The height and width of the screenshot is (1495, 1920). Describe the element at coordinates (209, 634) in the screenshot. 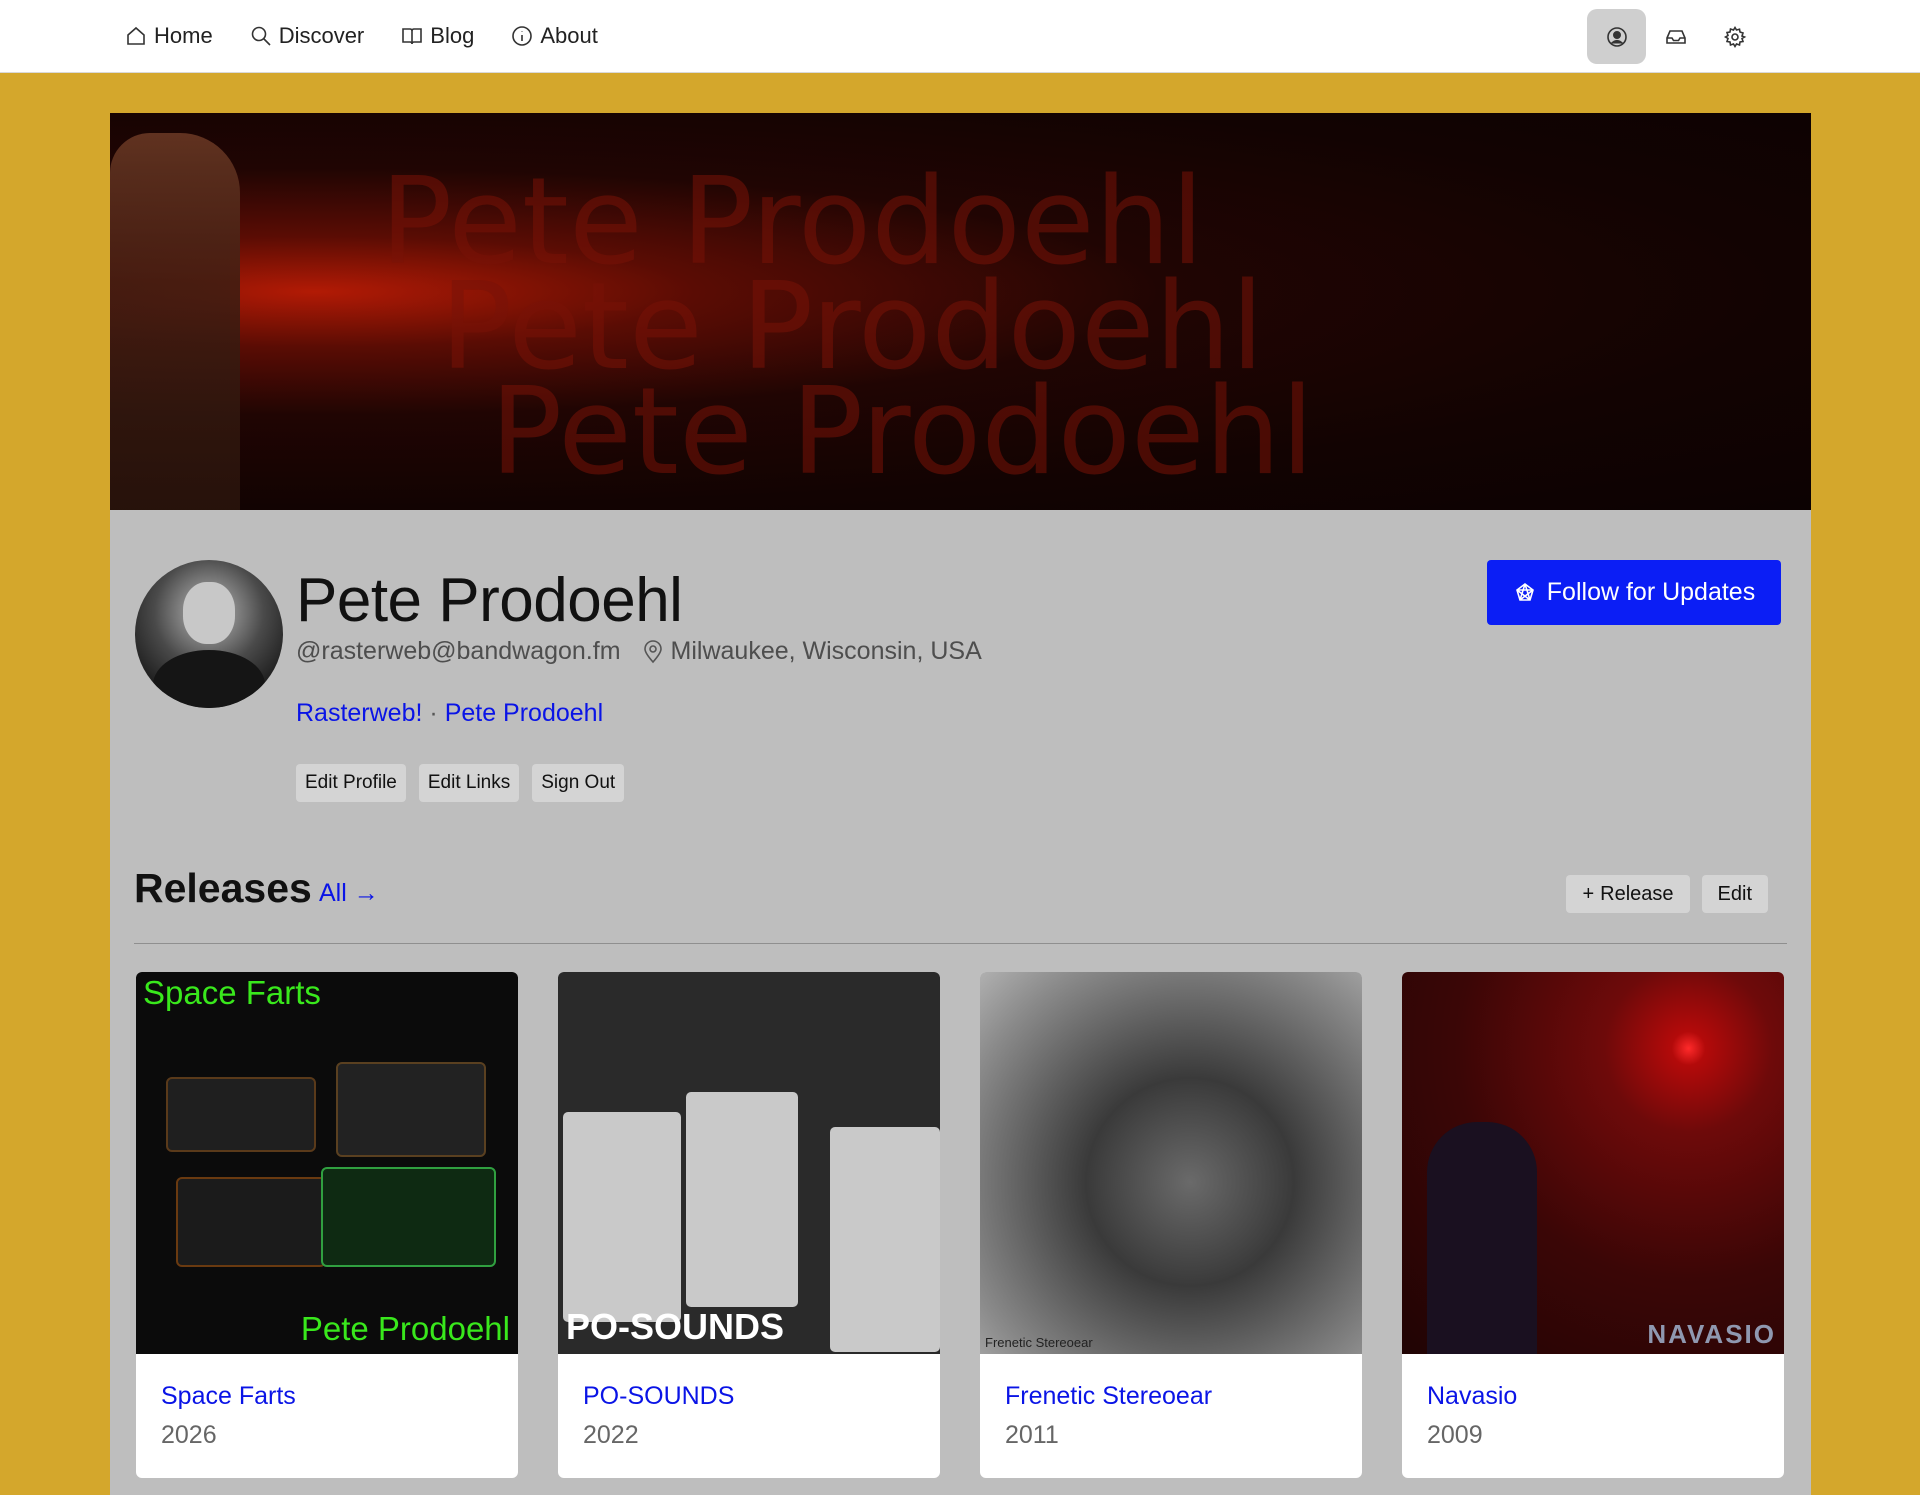

I see `avatar` at that location.